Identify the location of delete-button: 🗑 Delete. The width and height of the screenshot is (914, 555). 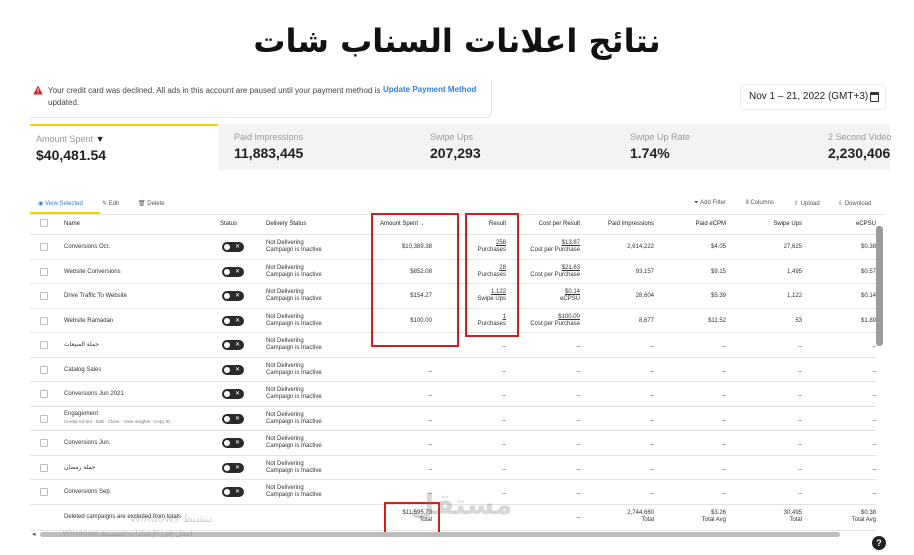
(151, 203).